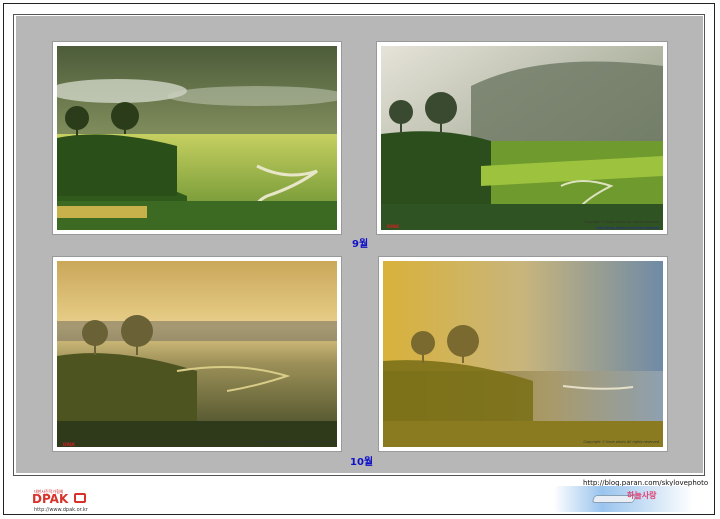 This screenshot has width=720, height=519. I want to click on dpak-logo-text: DPAK, so click(50, 499).